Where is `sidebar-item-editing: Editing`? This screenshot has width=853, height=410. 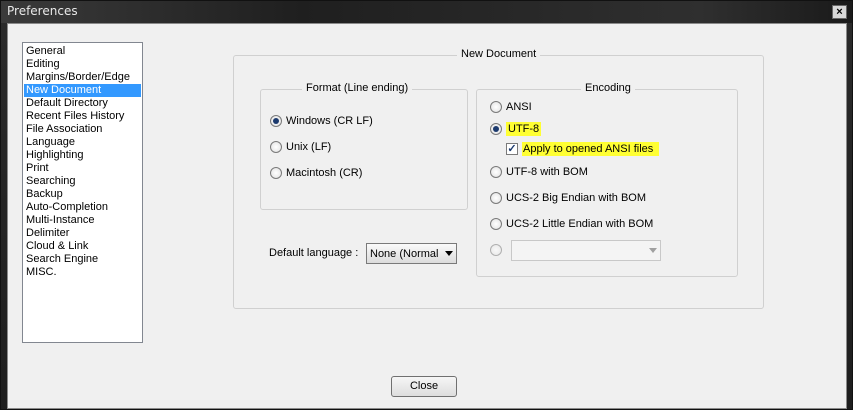
sidebar-item-editing: Editing is located at coordinates (82, 64).